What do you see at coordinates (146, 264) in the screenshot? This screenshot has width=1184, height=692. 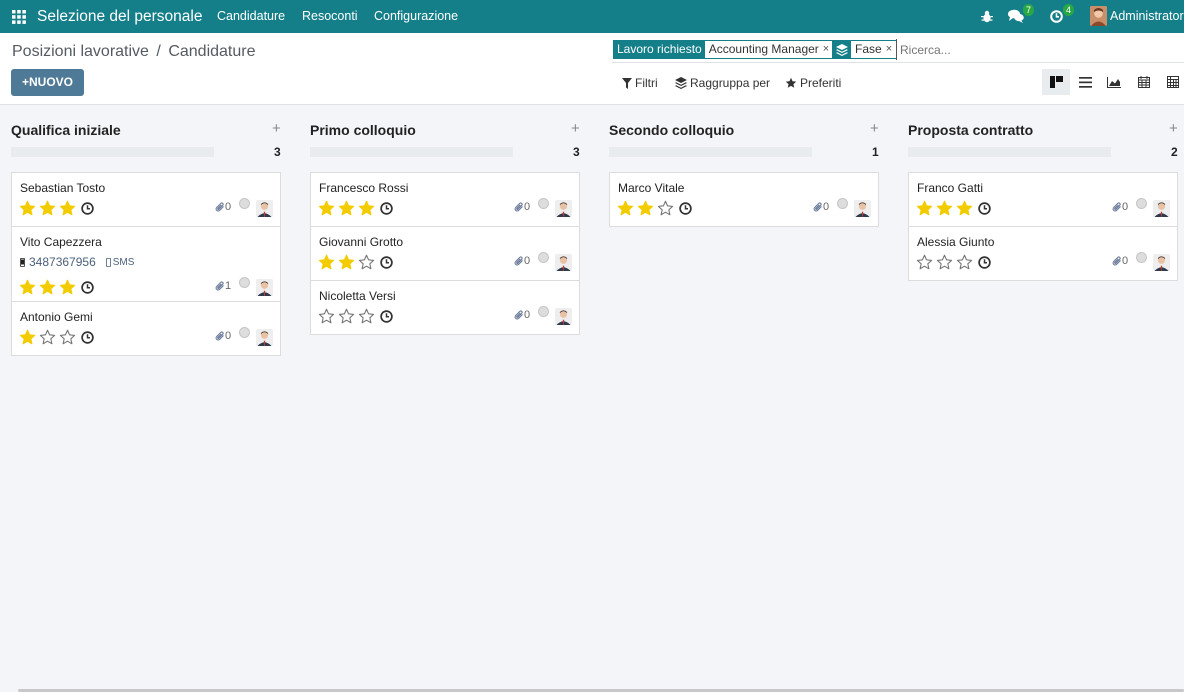 I see `kanban-card: Vito Capezzera 3487367956 SMS 1` at bounding box center [146, 264].